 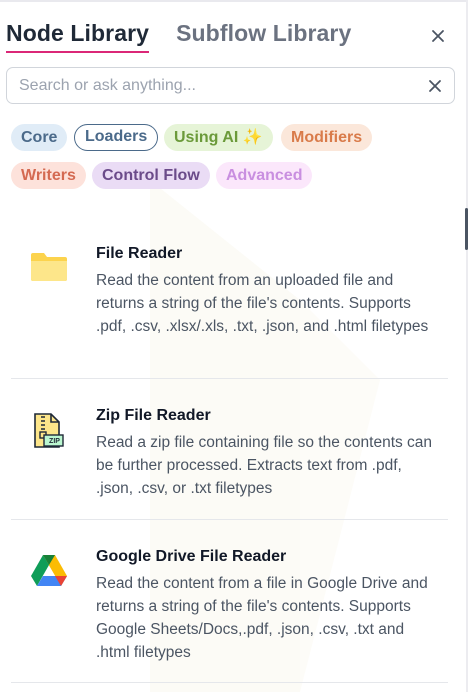 What do you see at coordinates (218, 137) in the screenshot?
I see `filter-chip-using-ai: Using AI ✨` at bounding box center [218, 137].